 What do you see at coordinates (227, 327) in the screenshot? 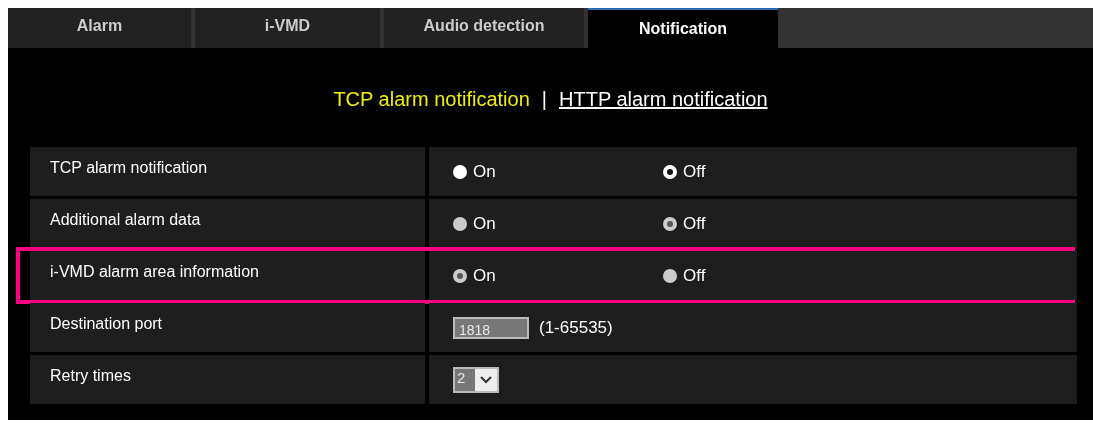
I see `setting-label: Destination port` at bounding box center [227, 327].